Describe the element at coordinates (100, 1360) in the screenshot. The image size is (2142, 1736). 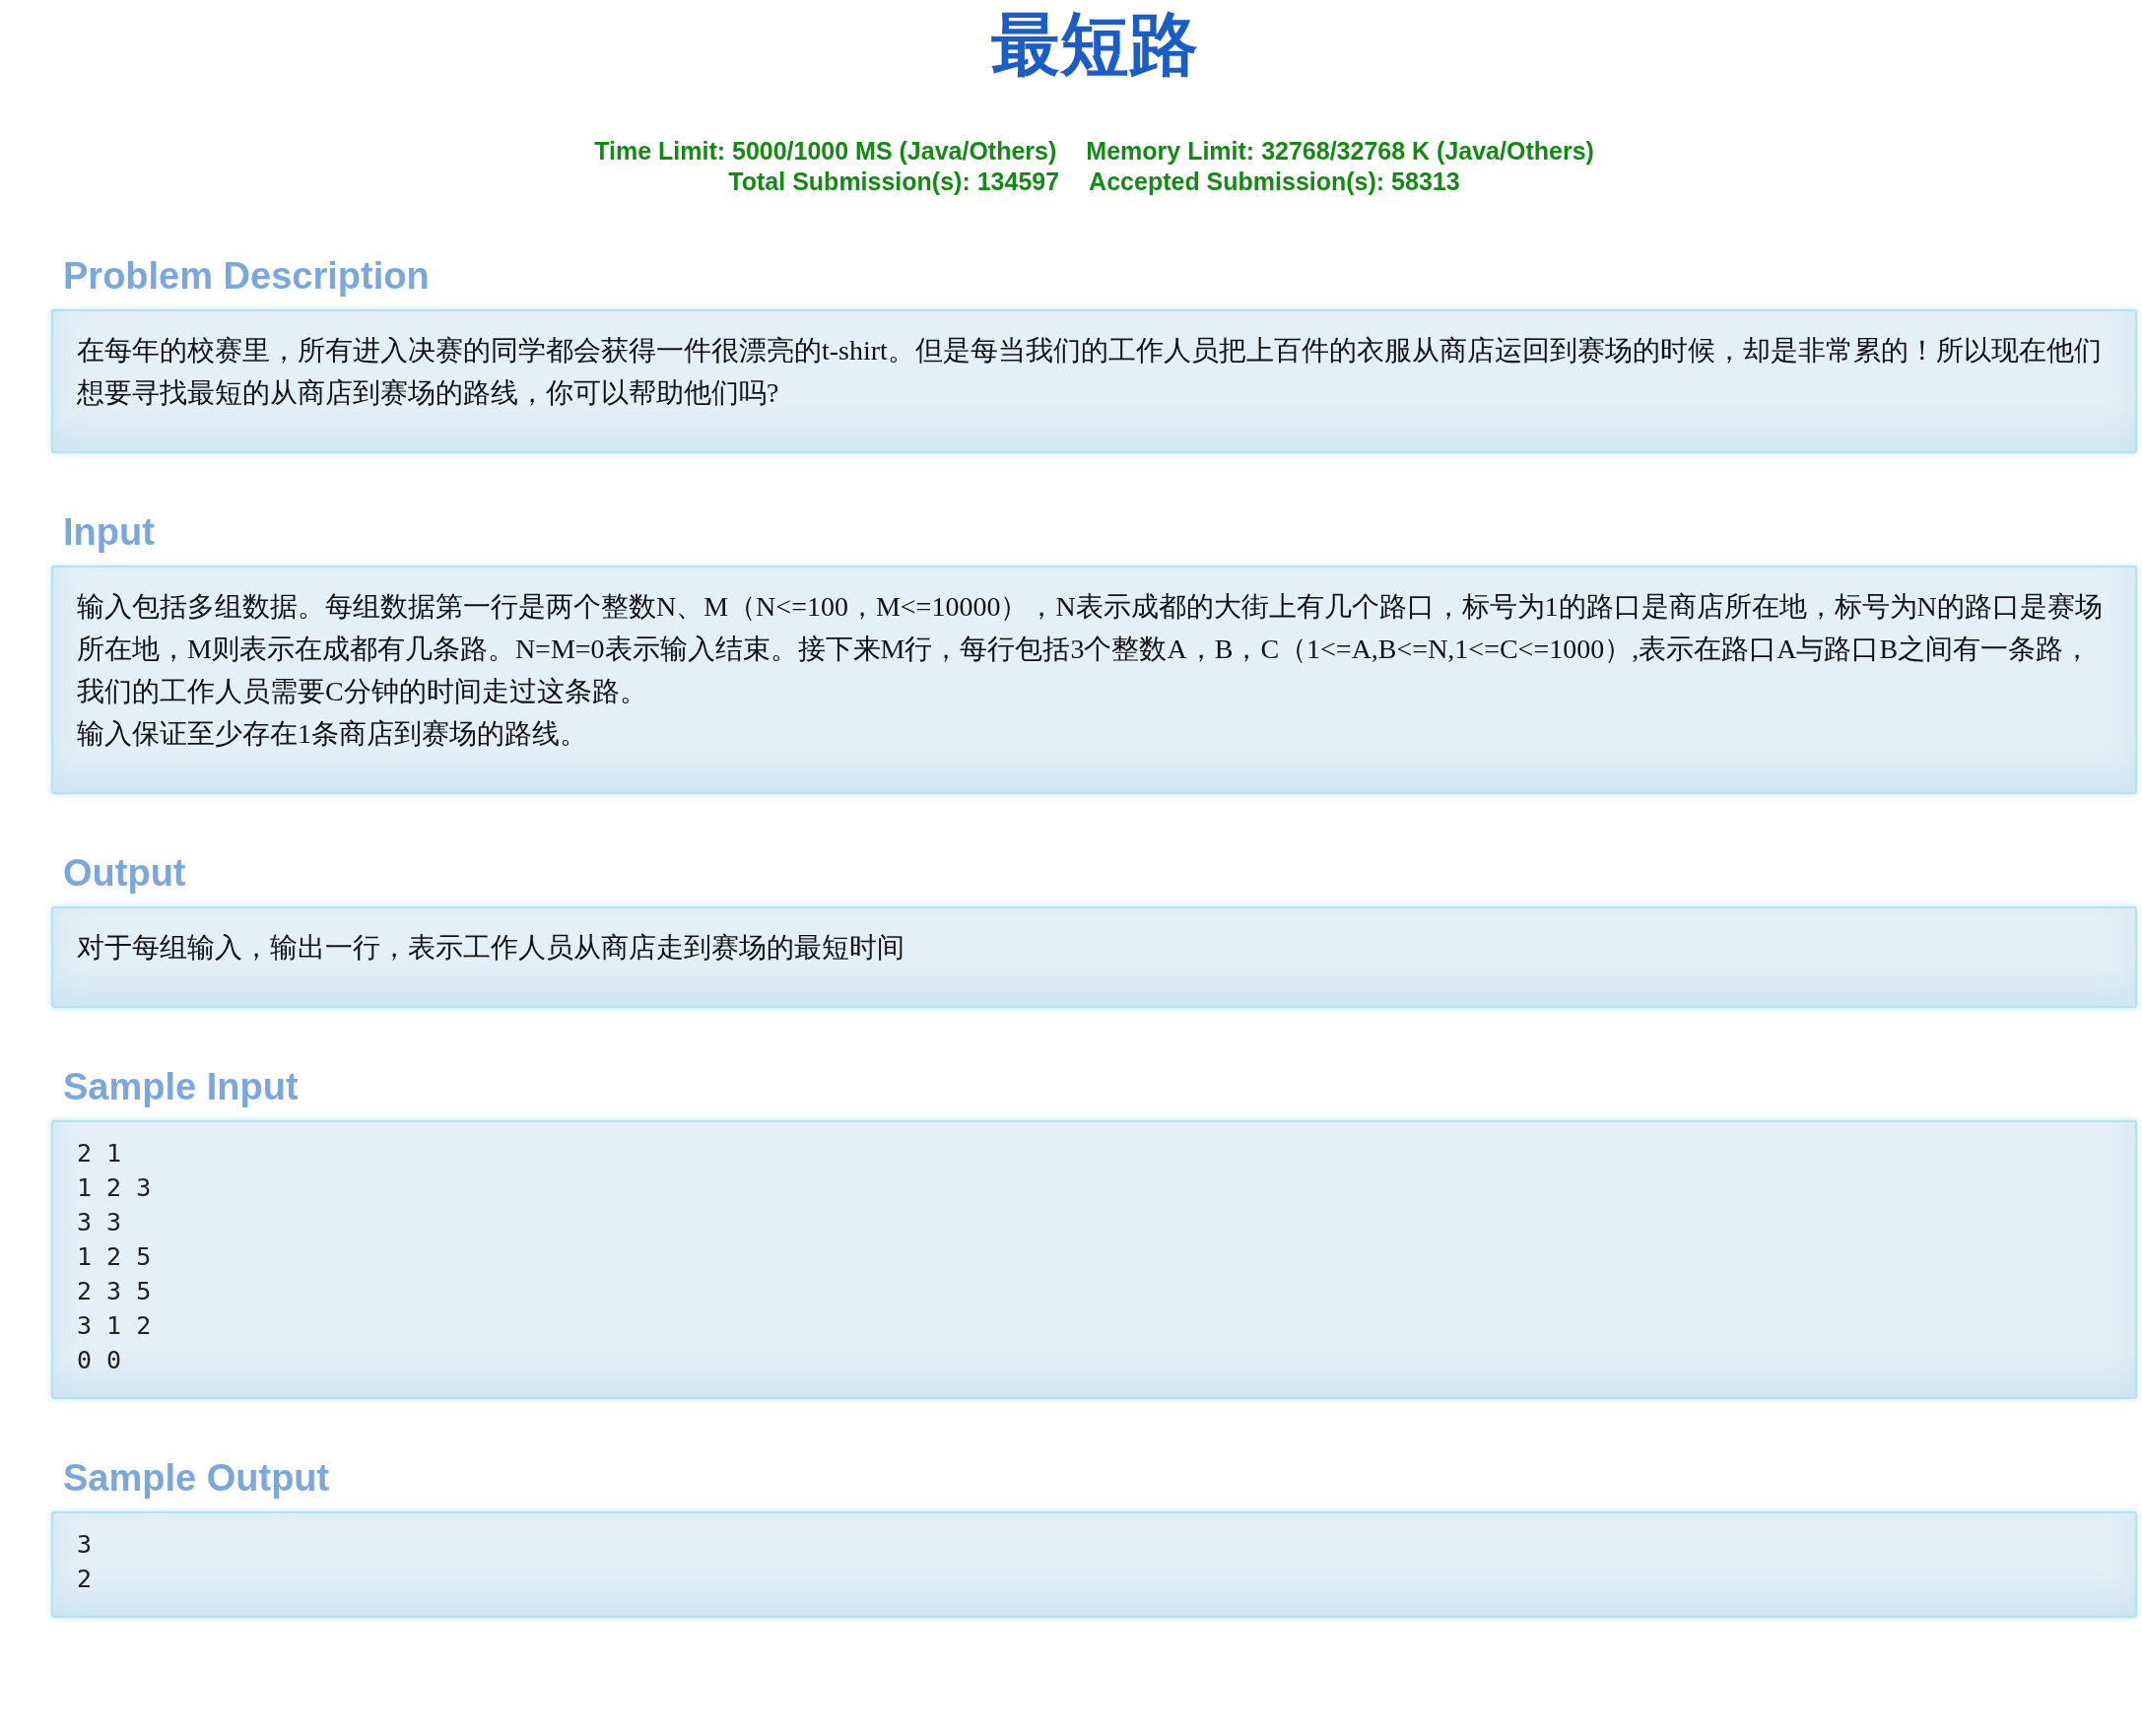
I see `code-line: 0 0` at that location.